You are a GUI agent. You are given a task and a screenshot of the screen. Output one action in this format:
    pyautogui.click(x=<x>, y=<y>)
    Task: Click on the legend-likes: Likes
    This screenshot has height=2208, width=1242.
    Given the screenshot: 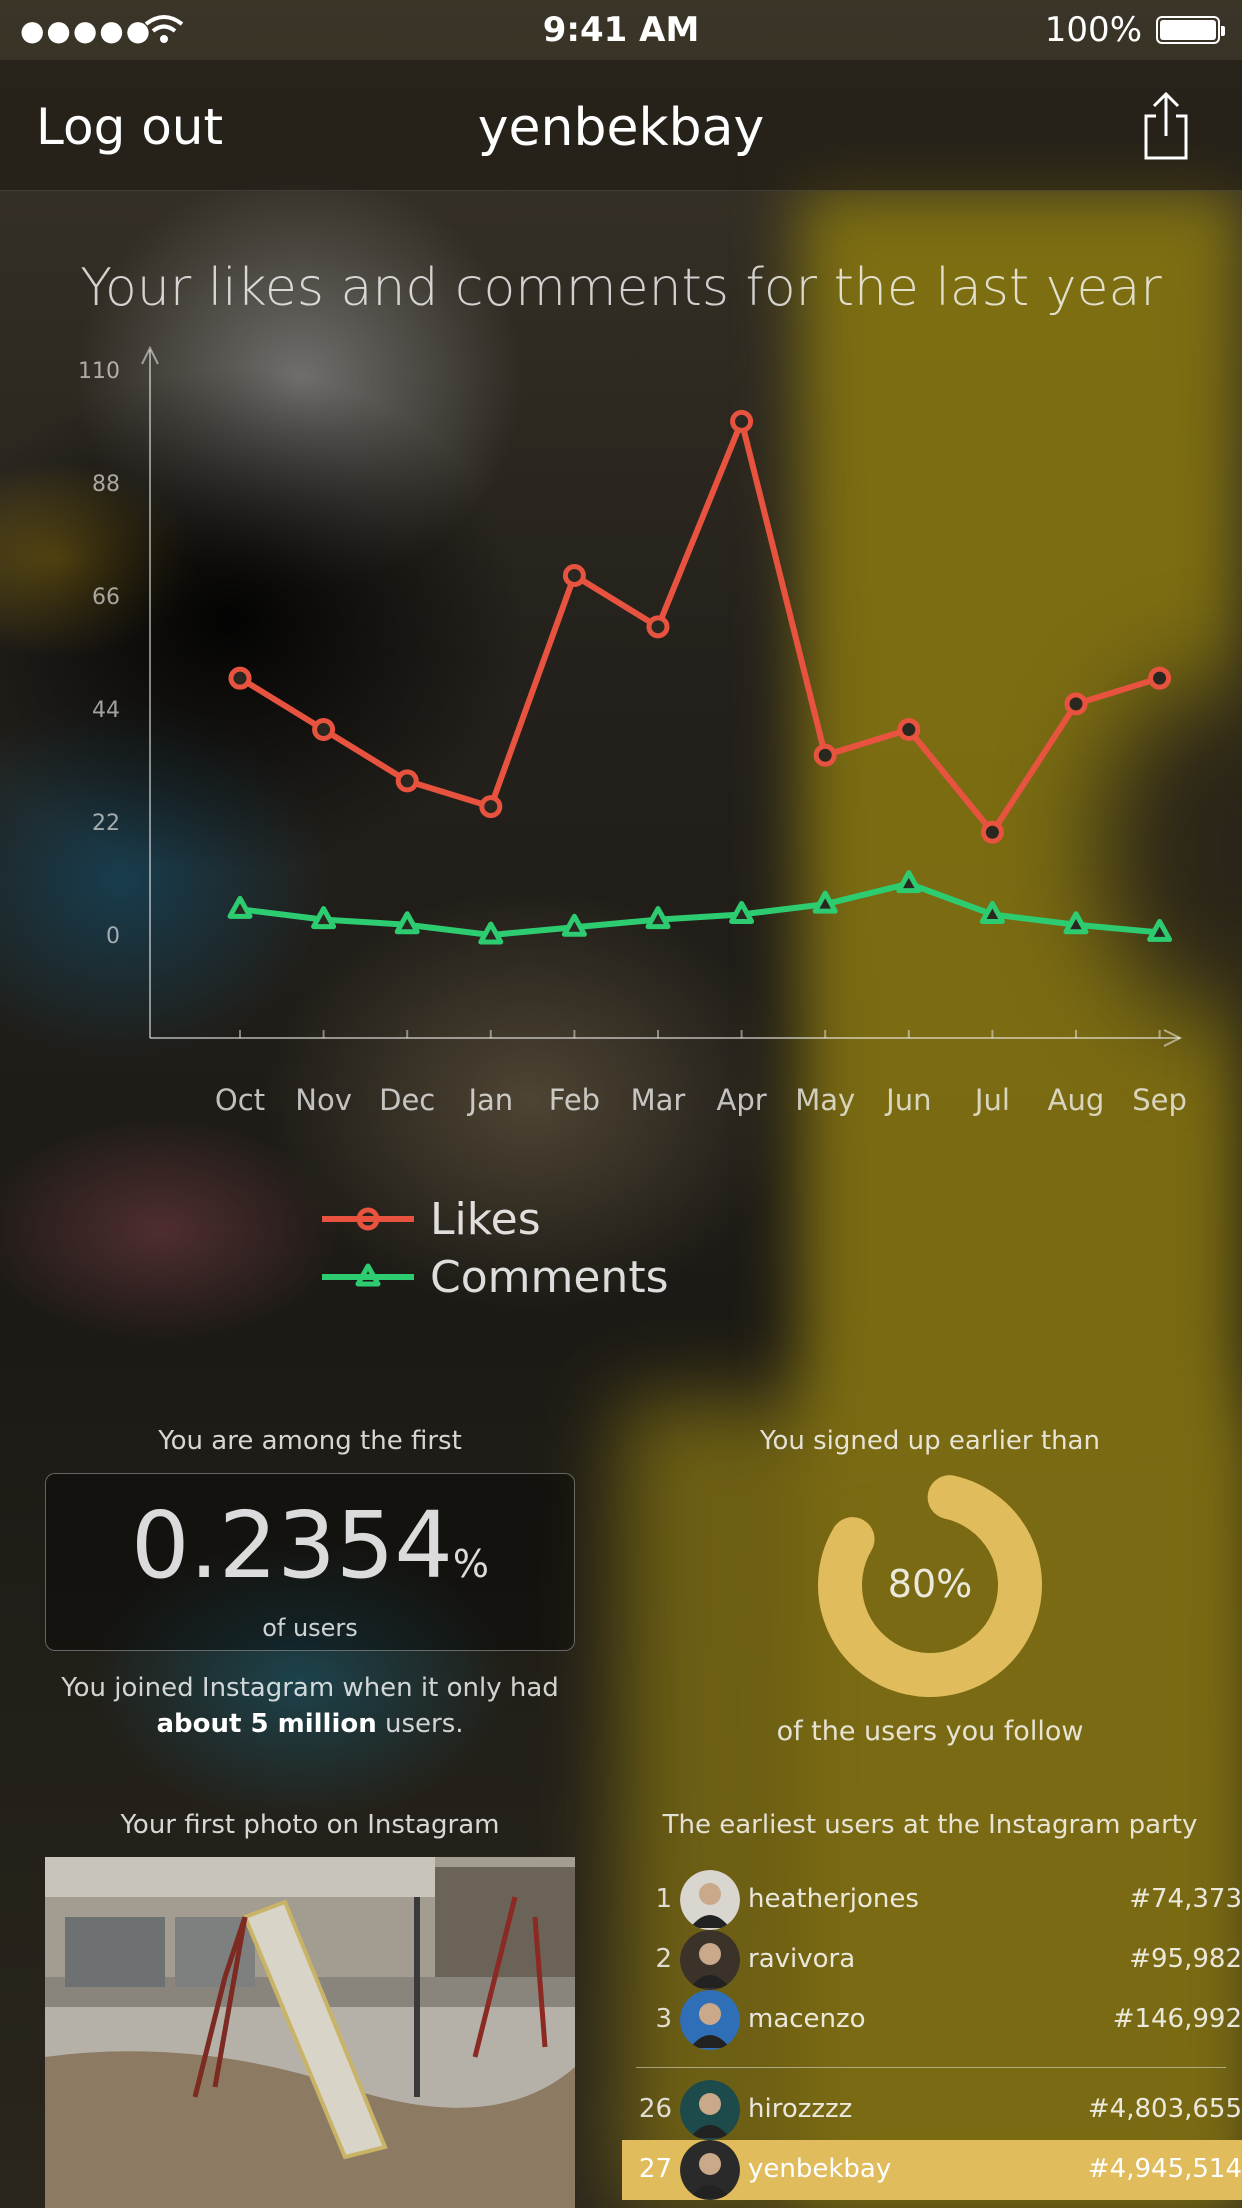 What is the action you would take?
    pyautogui.click(x=494, y=1219)
    